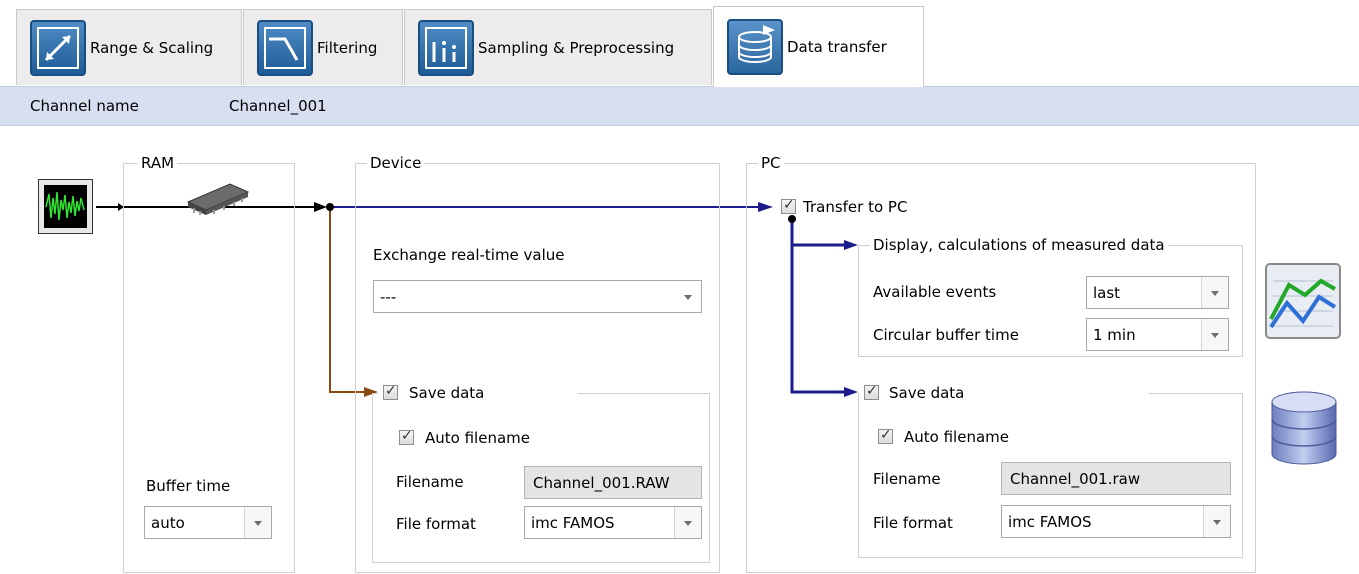 Image resolution: width=1359 pixels, height=574 pixels. What do you see at coordinates (430, 482) in the screenshot?
I see `device-filename-label: Filename` at bounding box center [430, 482].